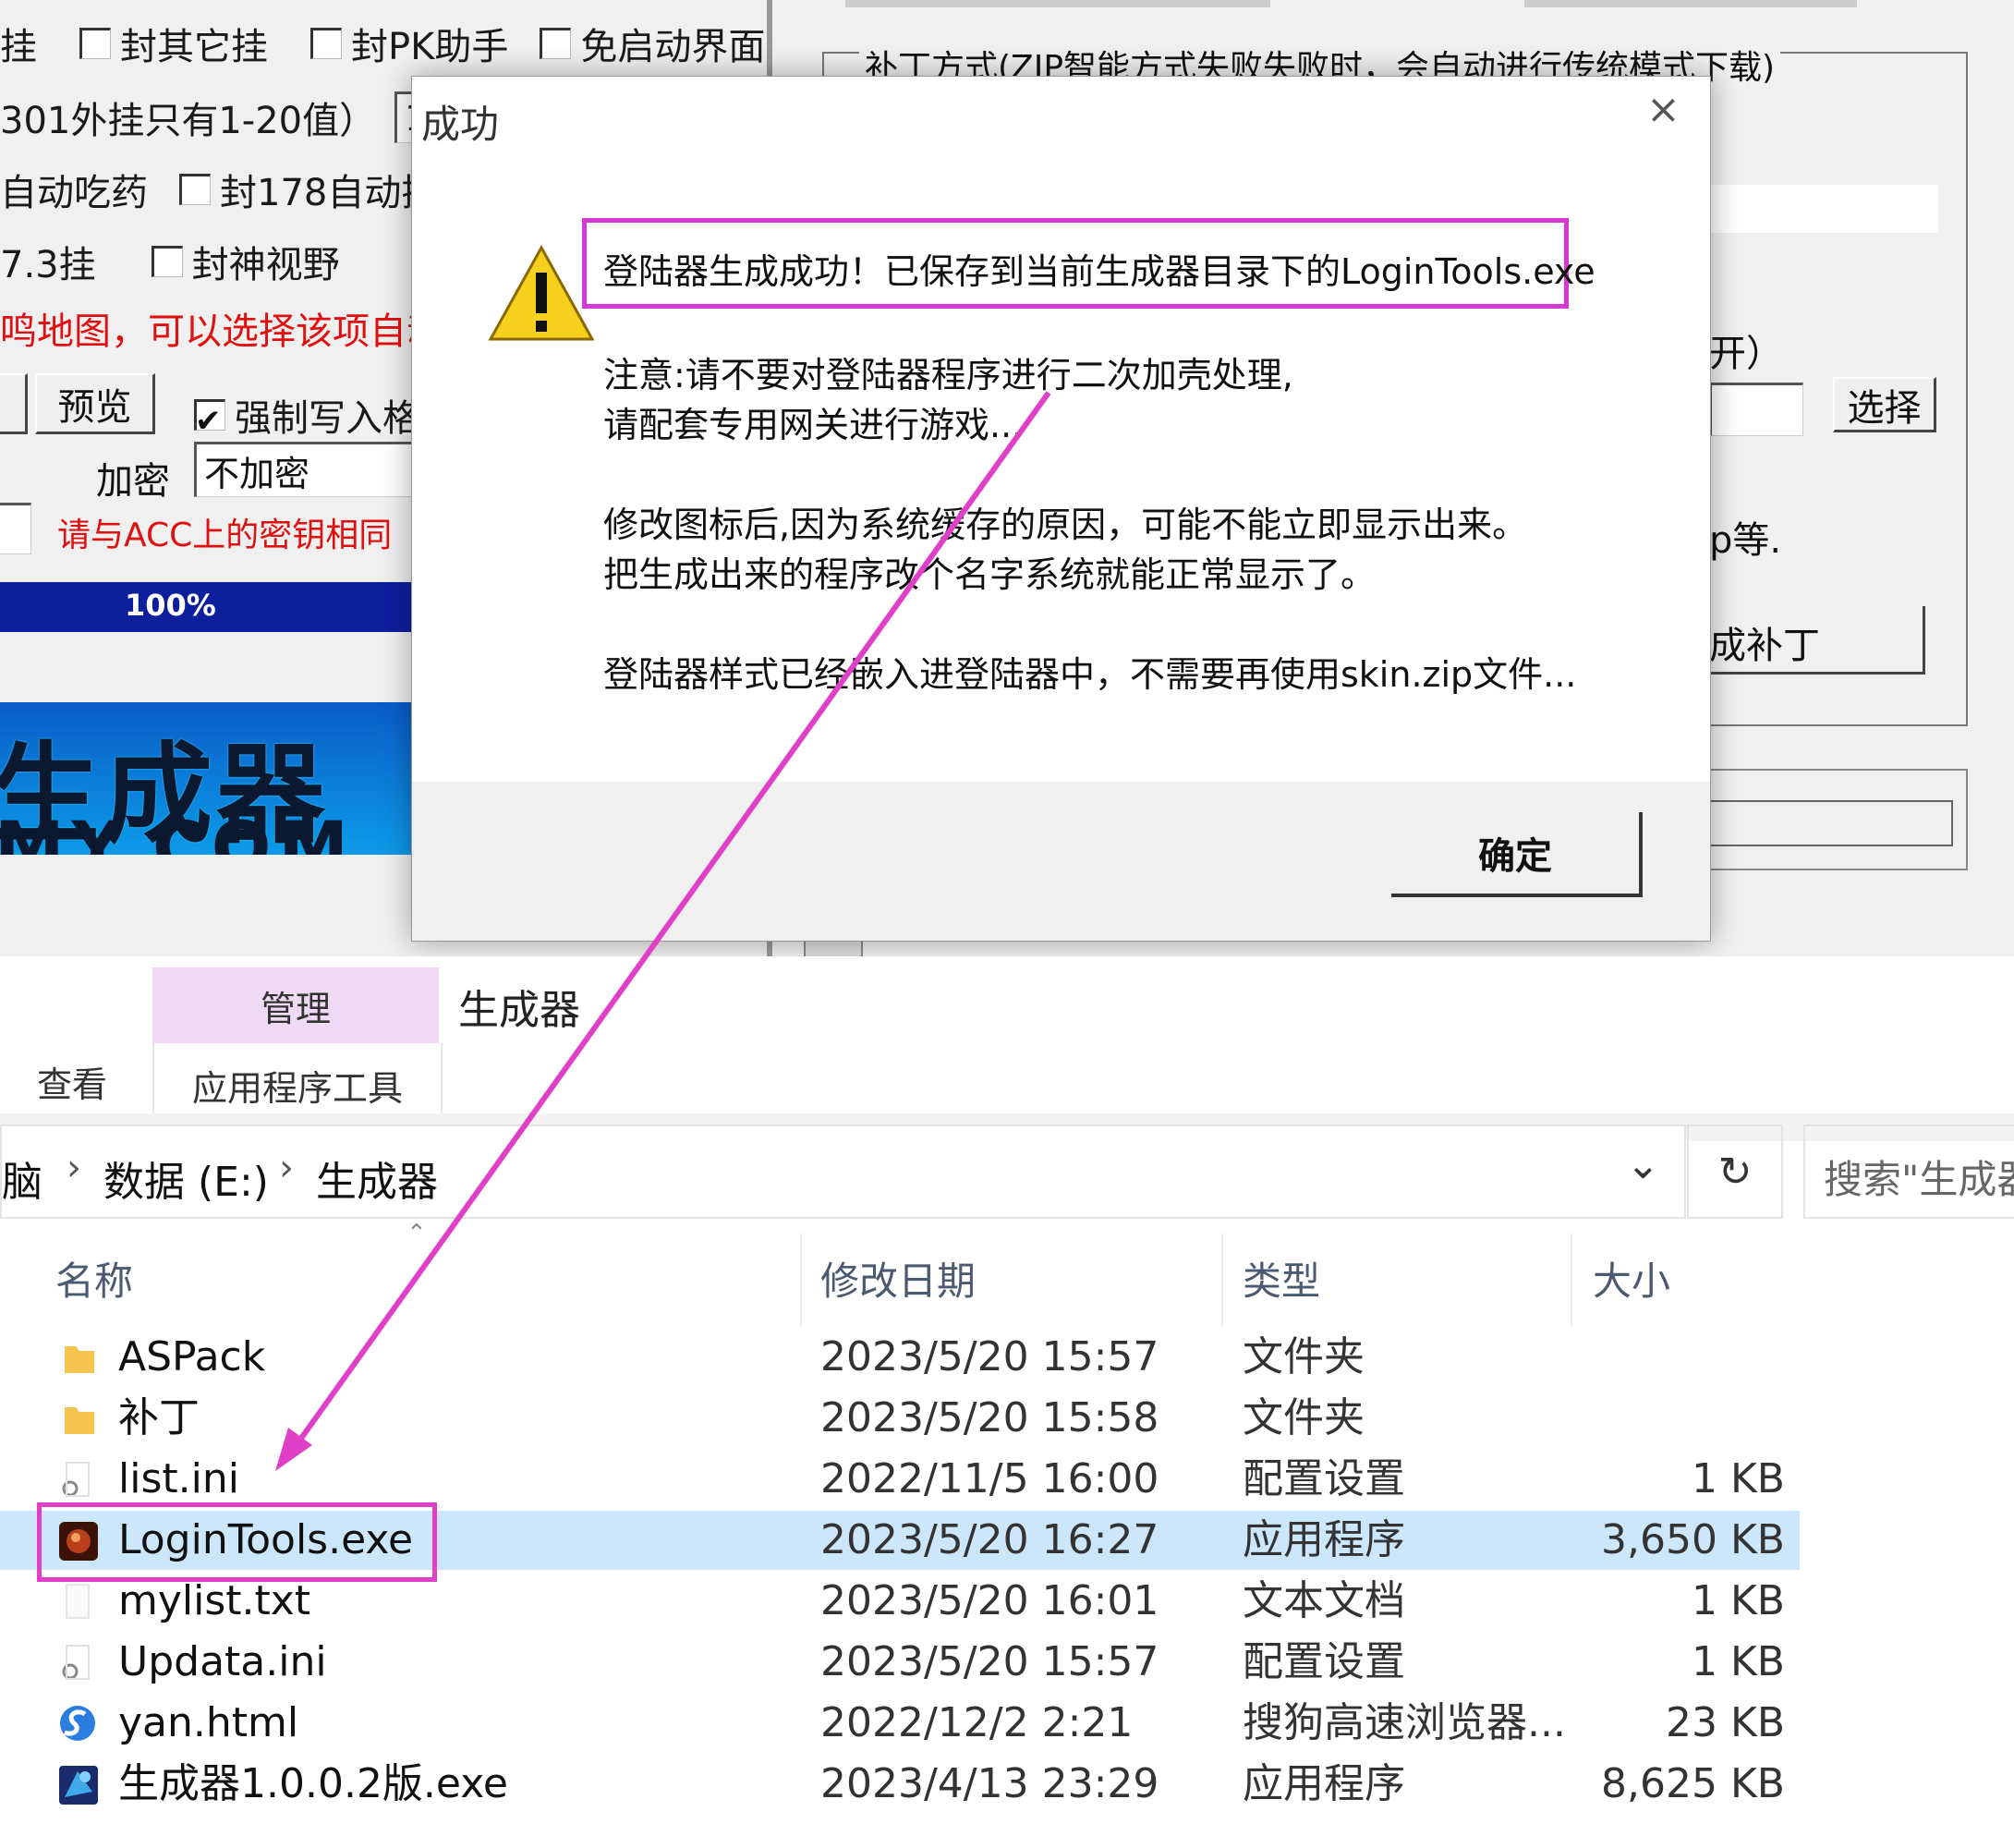 This screenshot has width=2014, height=1848. What do you see at coordinates (1517, 855) in the screenshot?
I see `ok-button: 确定` at bounding box center [1517, 855].